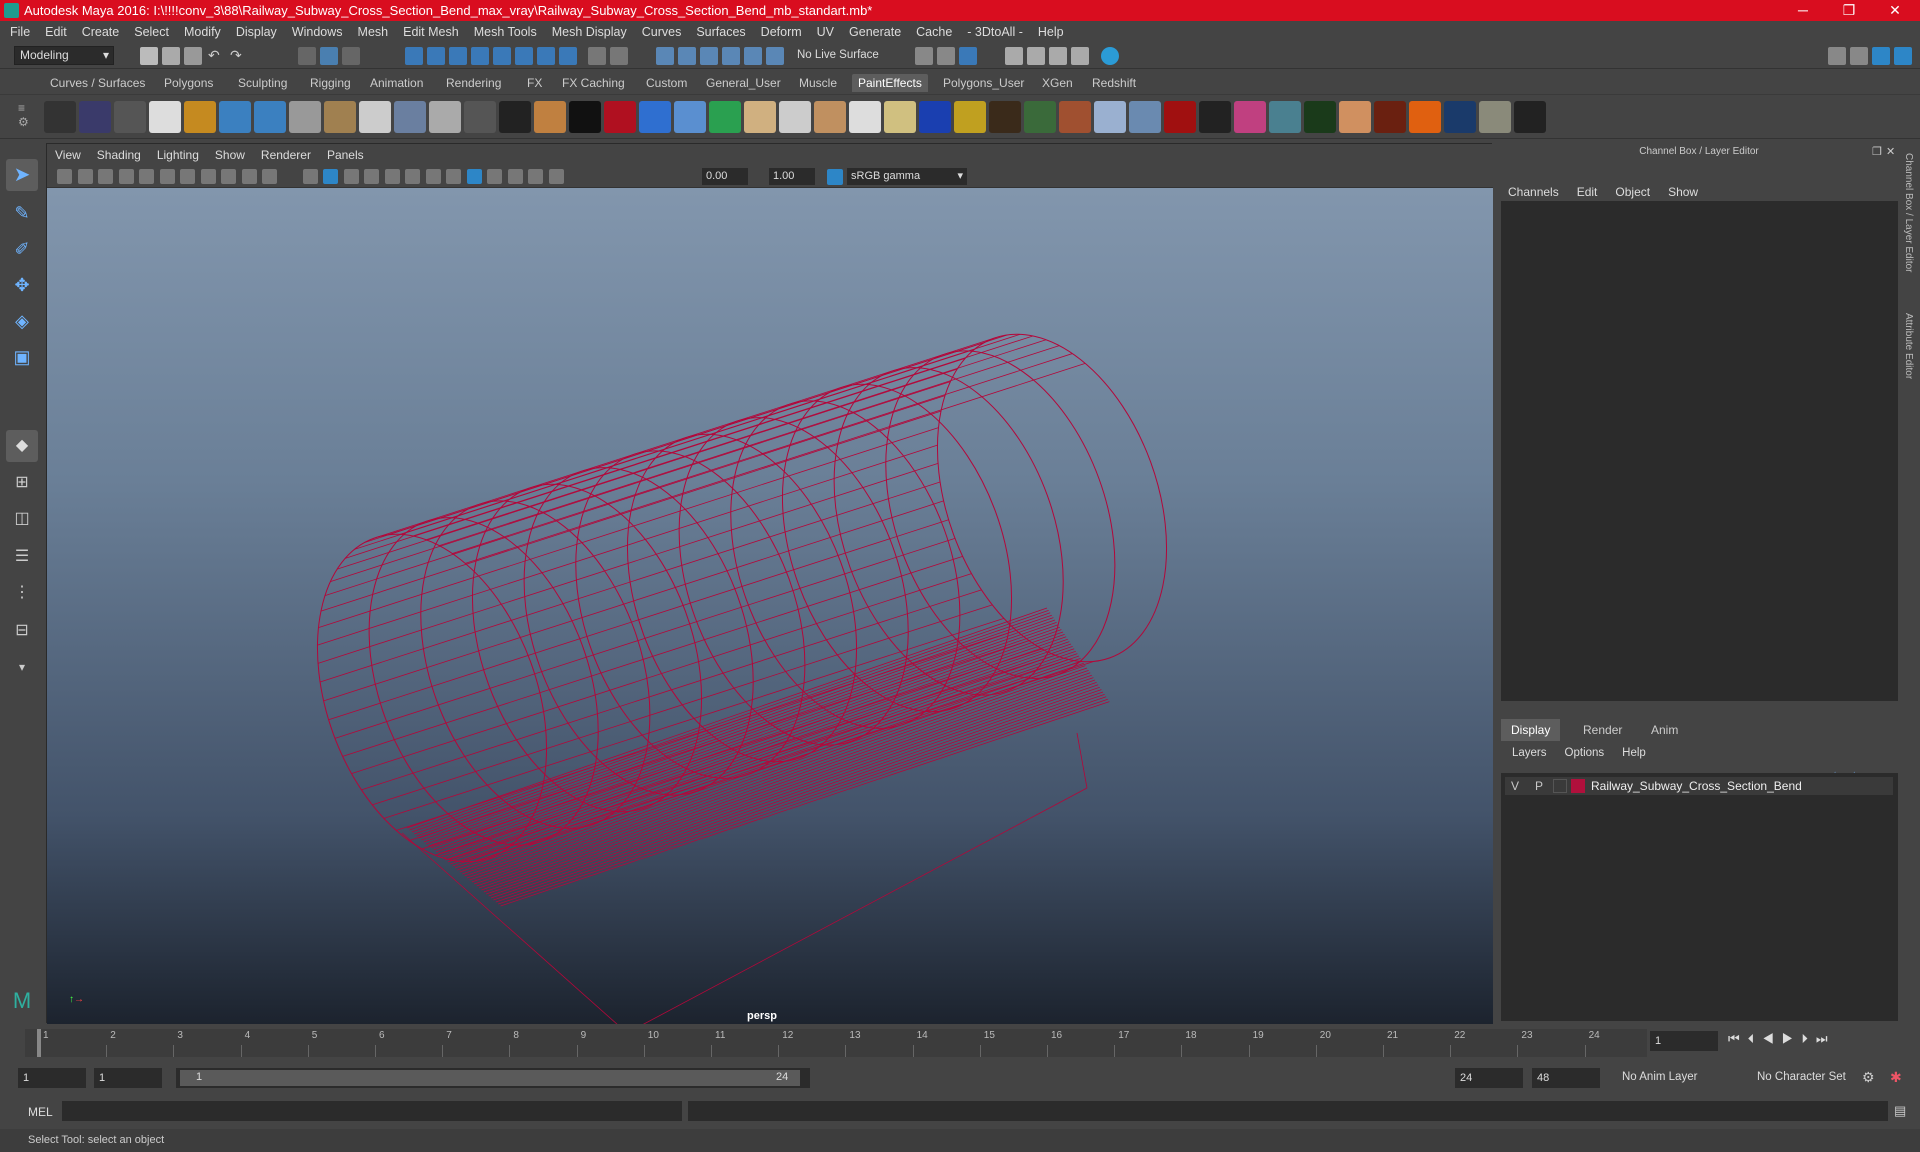 Image resolution: width=1920 pixels, height=1152 pixels. I want to click on save-scene-icon, so click(193, 56).